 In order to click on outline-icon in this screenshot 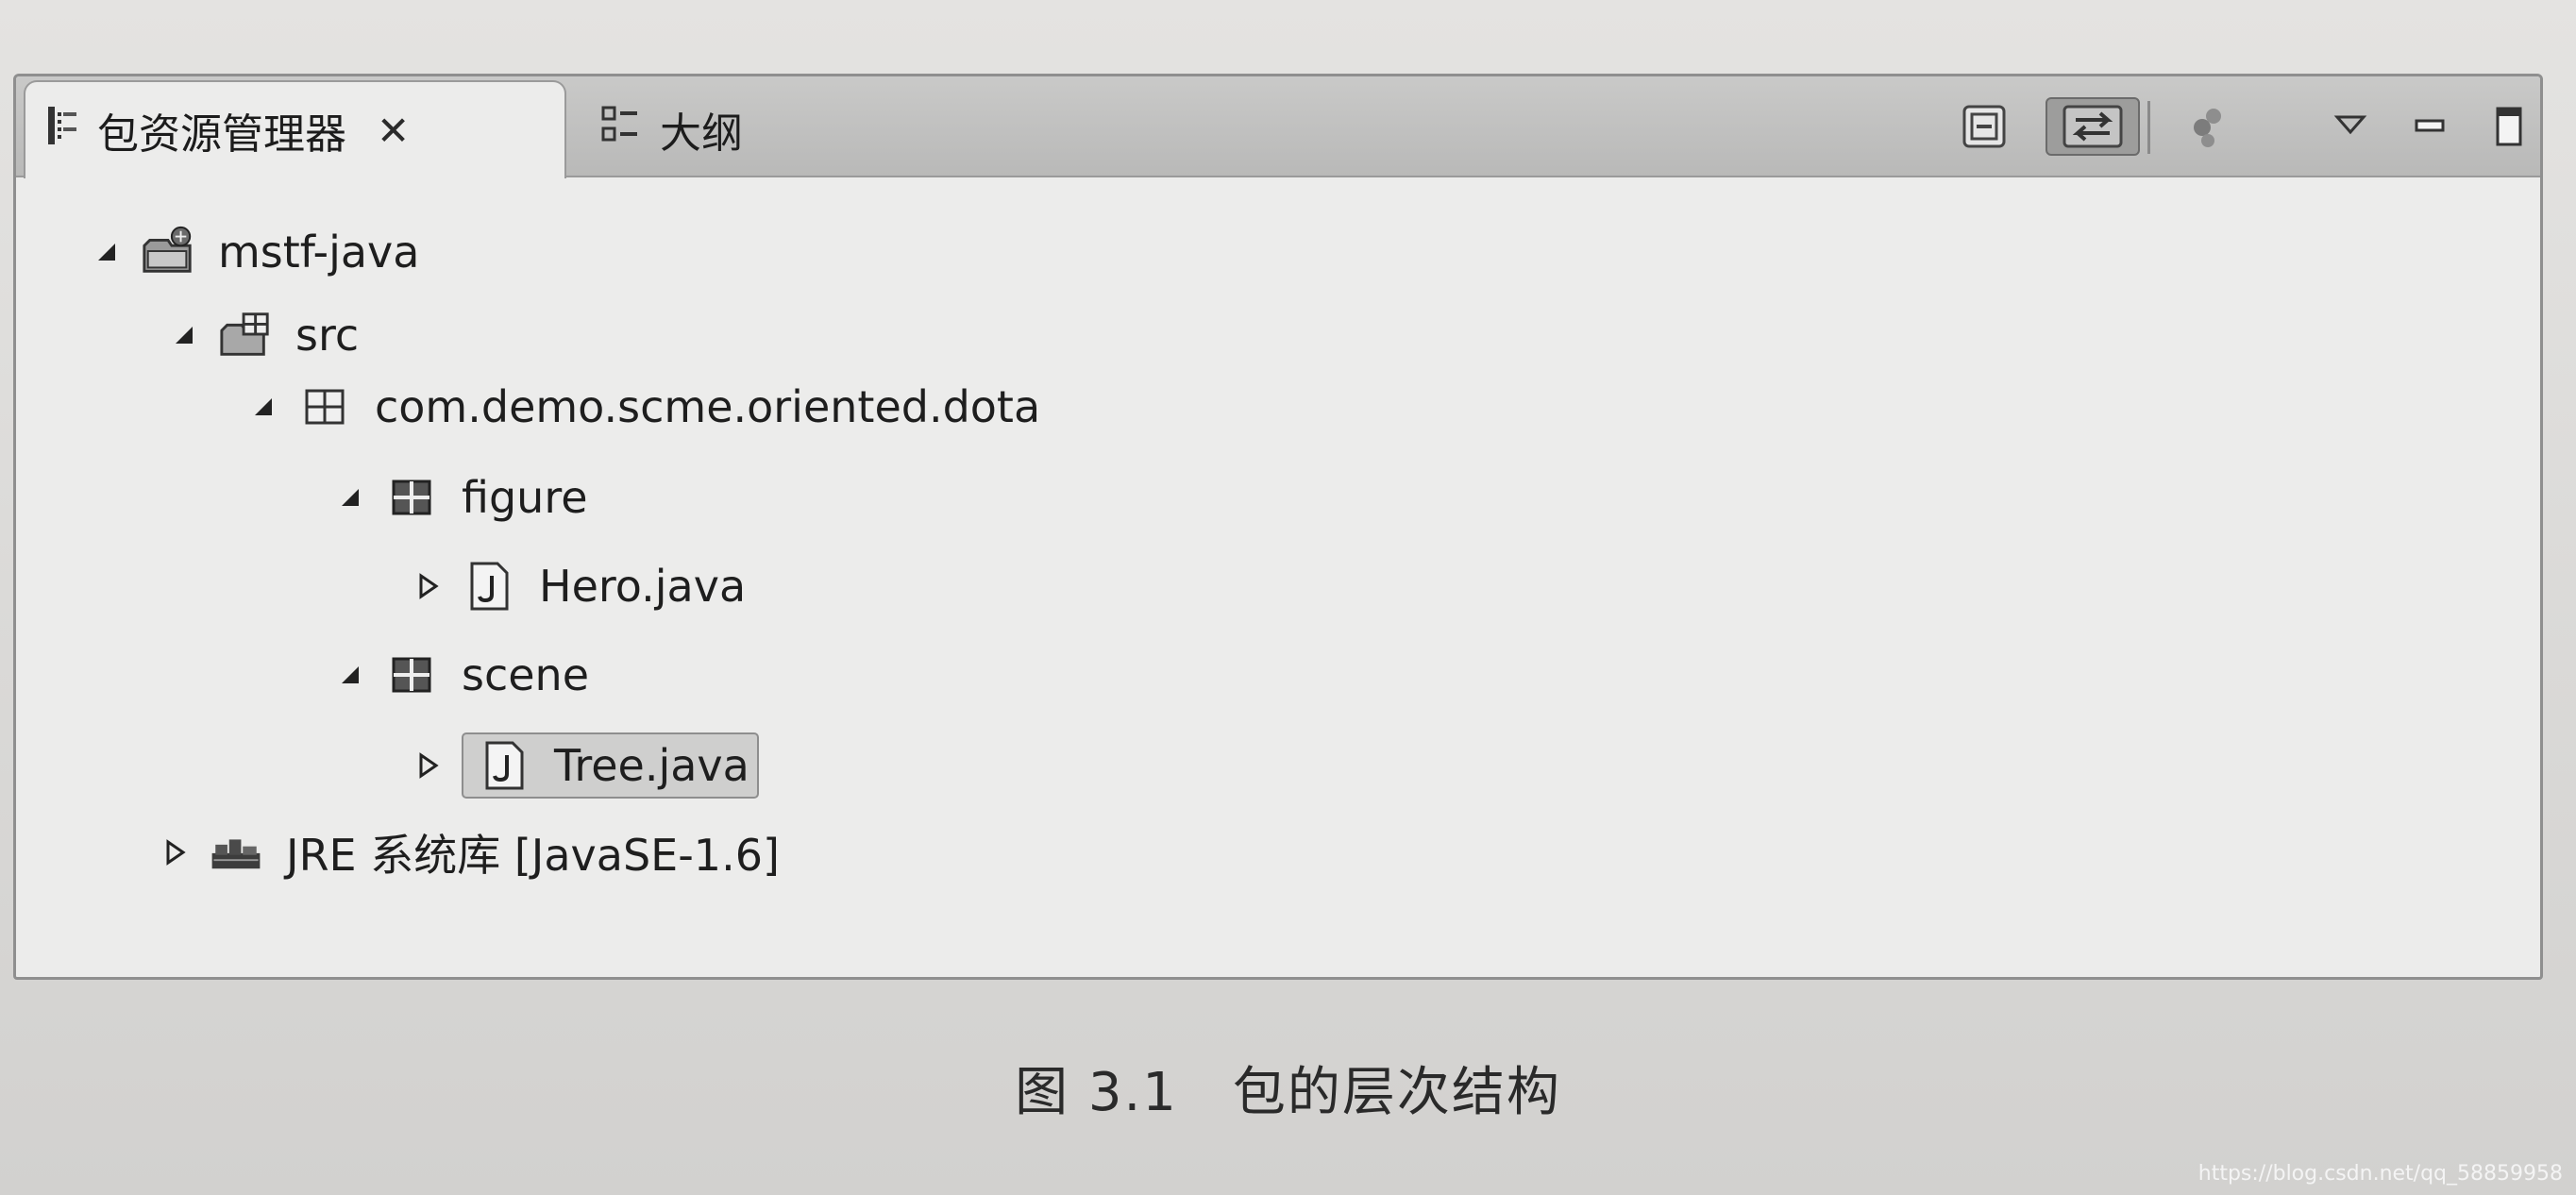, I will do `click(621, 130)`.